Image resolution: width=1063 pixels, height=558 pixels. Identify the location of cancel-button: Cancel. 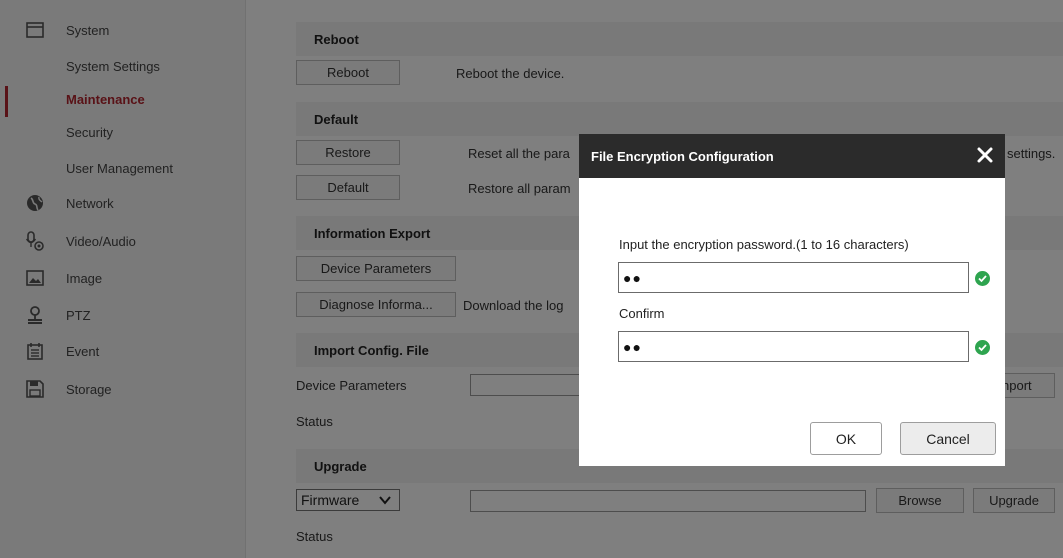
(948, 438).